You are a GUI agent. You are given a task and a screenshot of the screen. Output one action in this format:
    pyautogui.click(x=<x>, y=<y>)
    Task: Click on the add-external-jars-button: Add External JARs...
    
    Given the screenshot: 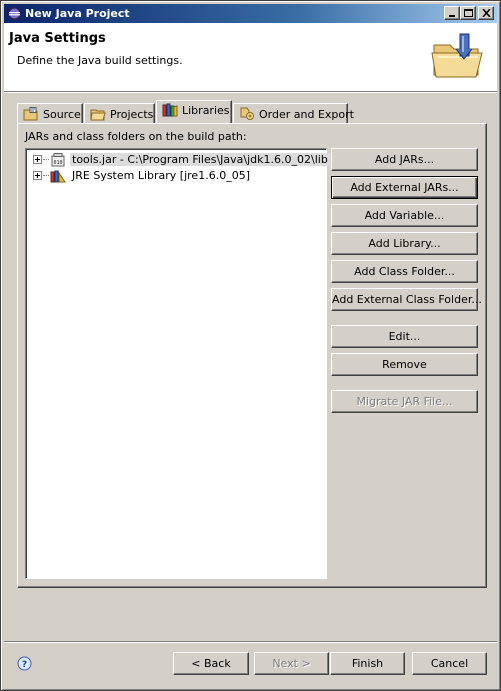 What is the action you would take?
    pyautogui.click(x=404, y=187)
    